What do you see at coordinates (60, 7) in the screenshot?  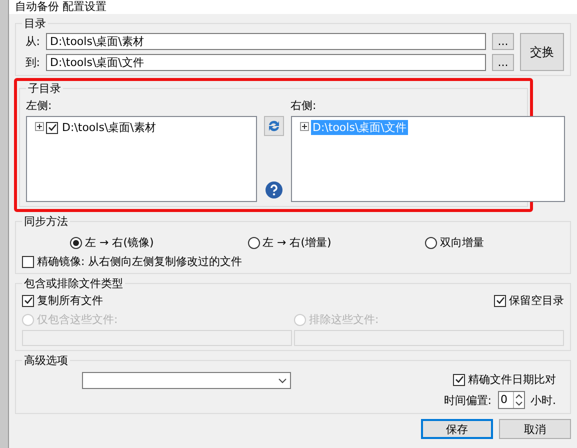 I see `window-title: 自动备份 配置设置` at bounding box center [60, 7].